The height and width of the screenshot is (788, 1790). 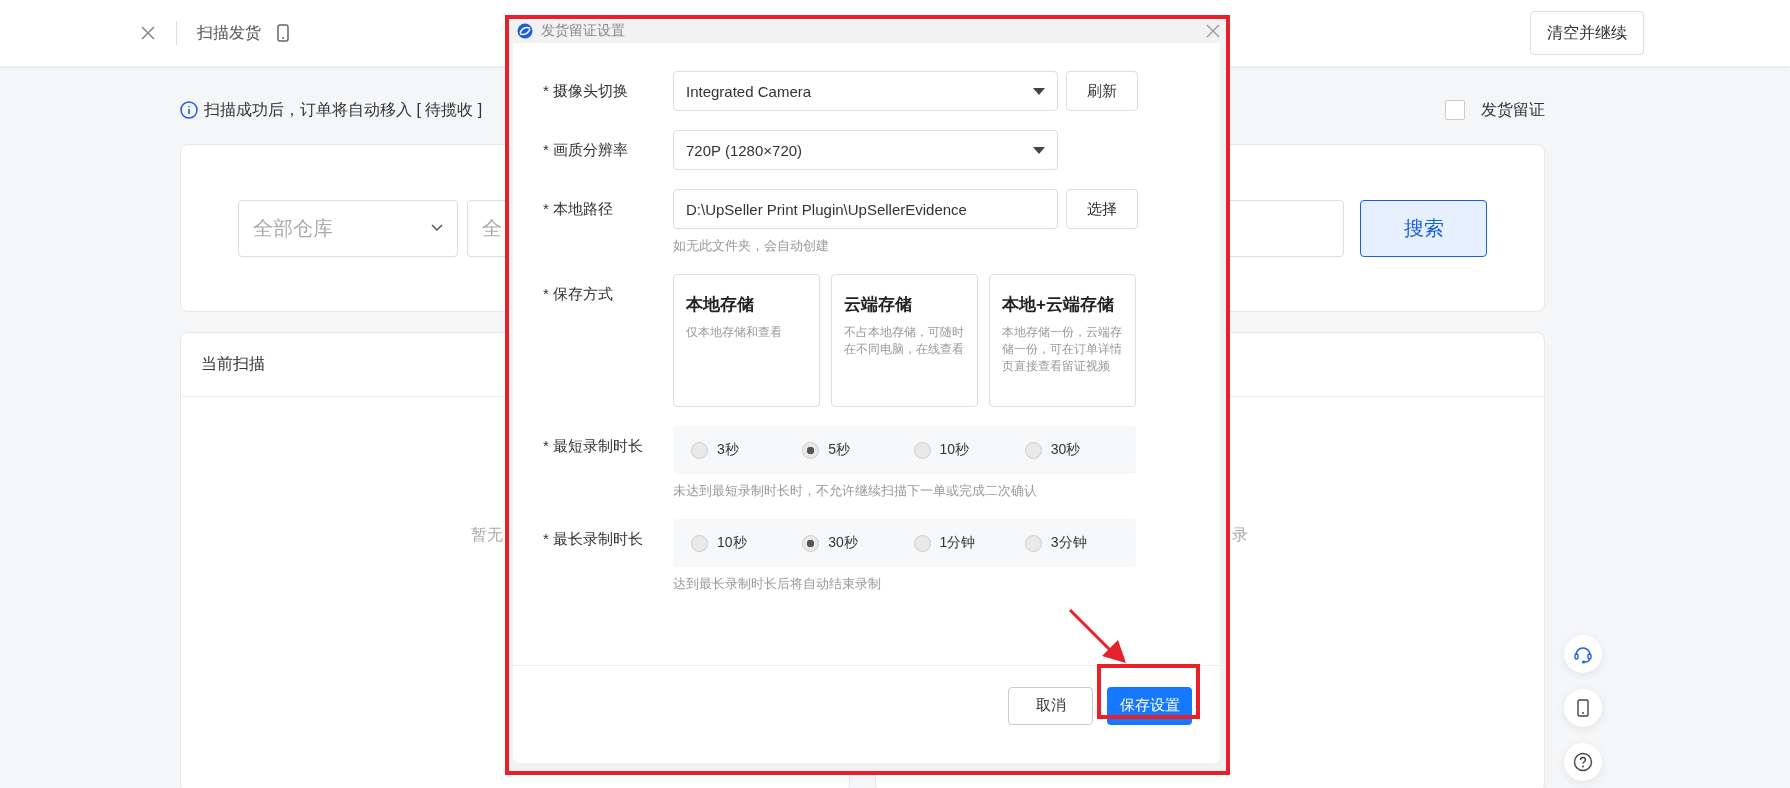 What do you see at coordinates (1423, 228) in the screenshot?
I see `search-button: 搜索` at bounding box center [1423, 228].